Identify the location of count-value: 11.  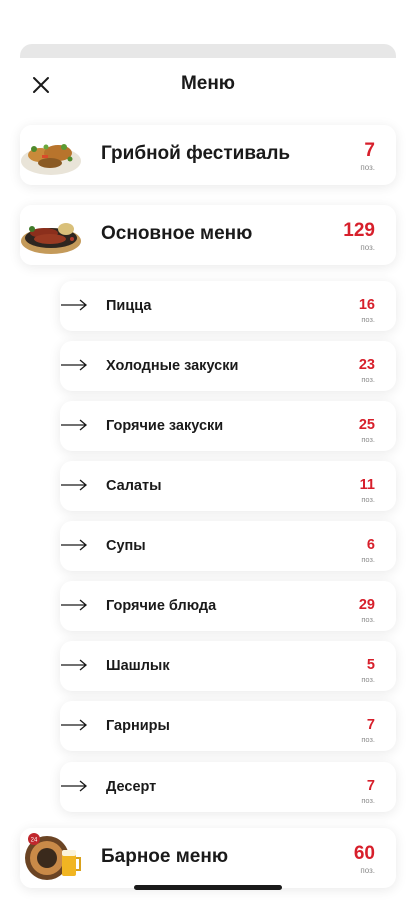
(367, 485).